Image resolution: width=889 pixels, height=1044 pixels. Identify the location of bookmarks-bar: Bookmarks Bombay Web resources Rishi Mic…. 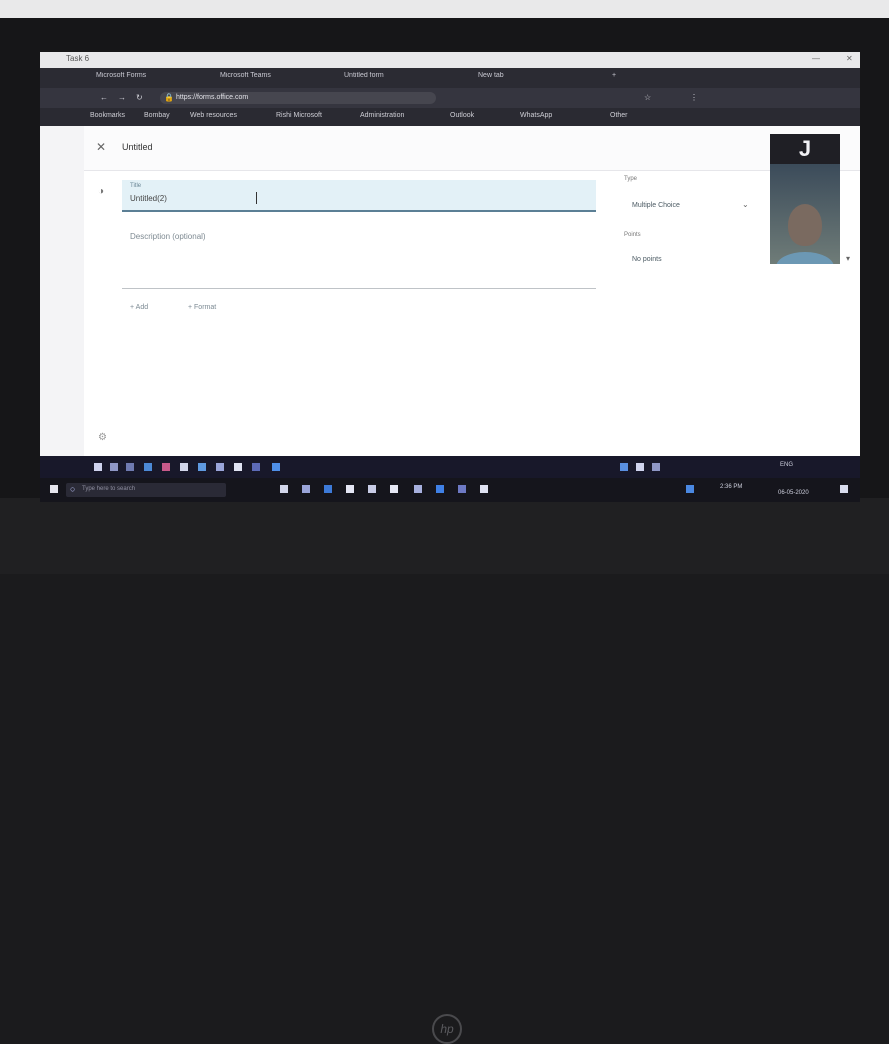
(450, 117).